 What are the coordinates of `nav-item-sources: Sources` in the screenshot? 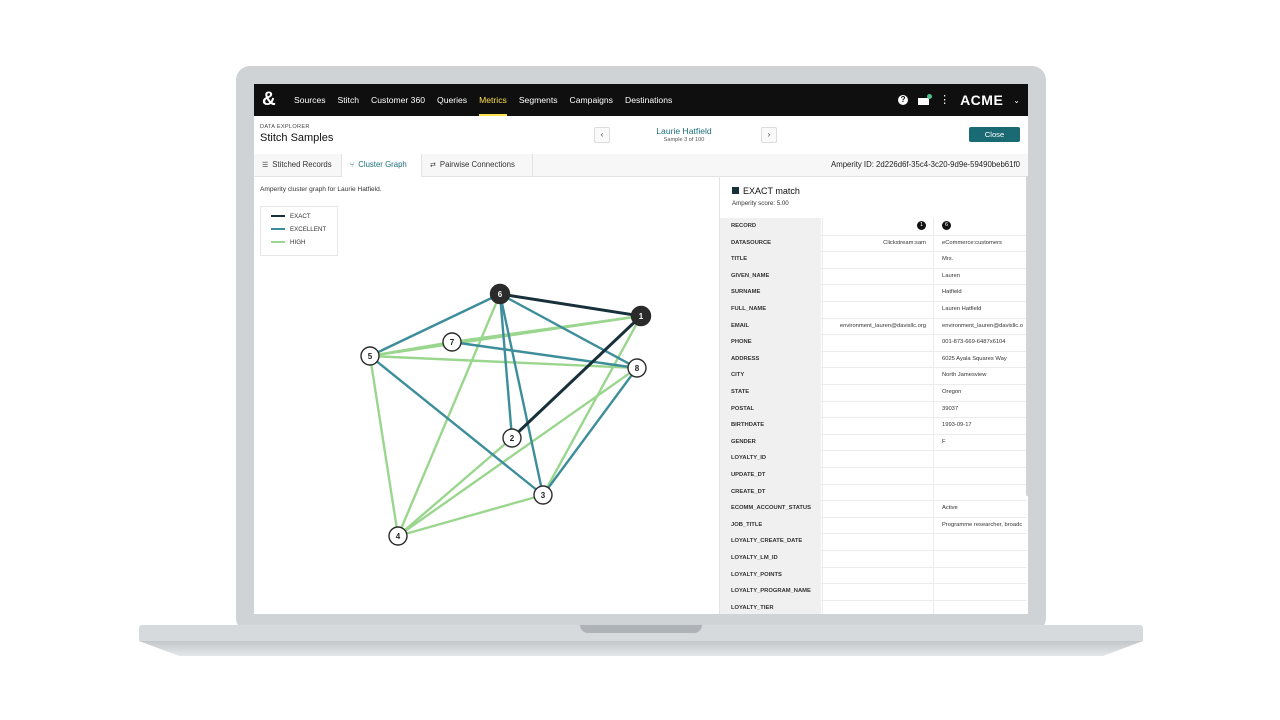 It's located at (310, 100).